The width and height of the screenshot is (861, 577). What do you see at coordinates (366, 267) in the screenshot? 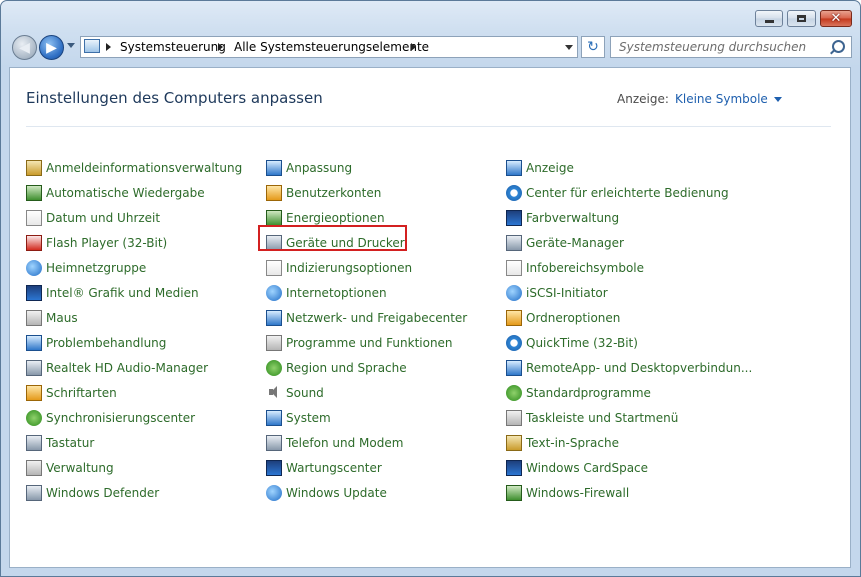
I see `cp-item: Indizierungsoptionen` at bounding box center [366, 267].